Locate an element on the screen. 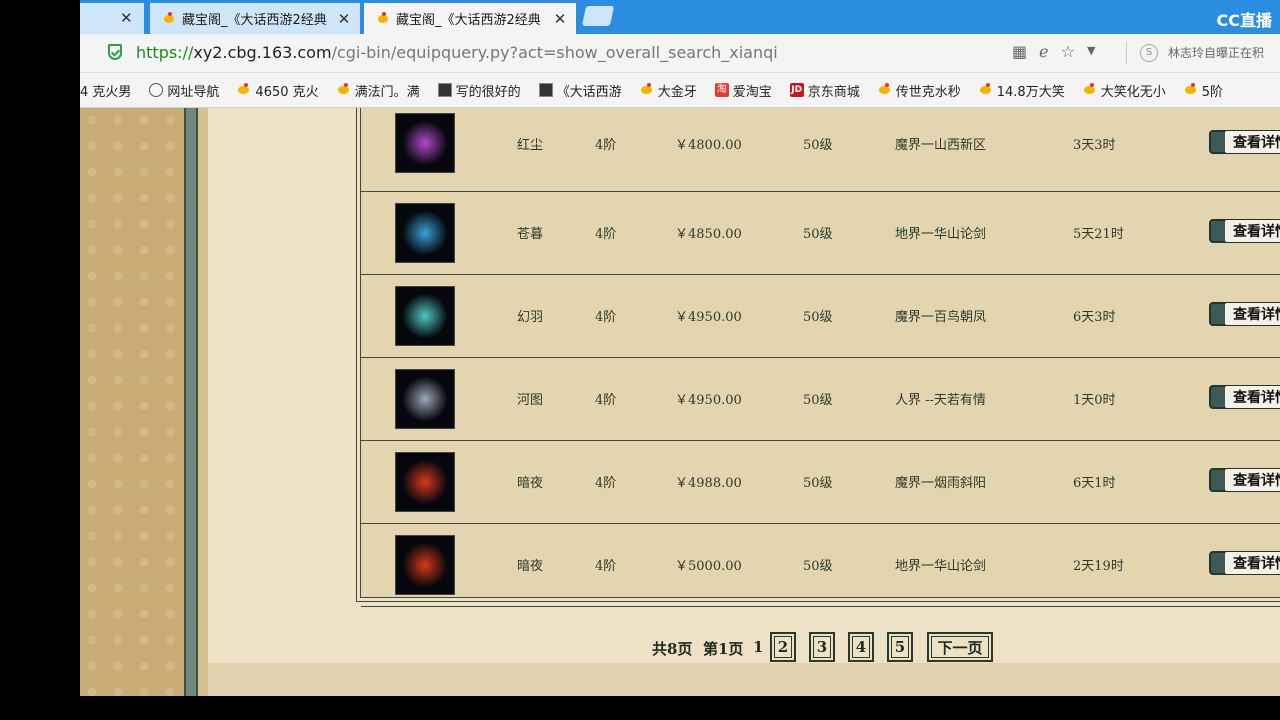 Image resolution: width=1280 pixels, height=720 pixels. bookmark-item: 4650 克火 is located at coordinates (278, 90).